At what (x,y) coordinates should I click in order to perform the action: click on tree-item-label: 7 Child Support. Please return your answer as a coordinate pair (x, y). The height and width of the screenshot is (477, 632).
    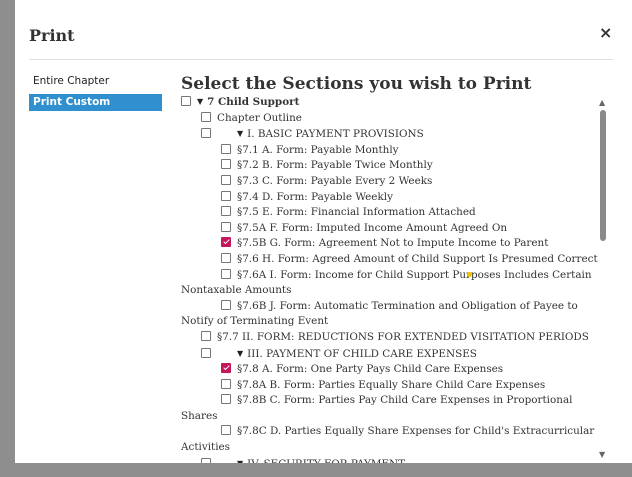
    Looking at the image, I should click on (253, 102).